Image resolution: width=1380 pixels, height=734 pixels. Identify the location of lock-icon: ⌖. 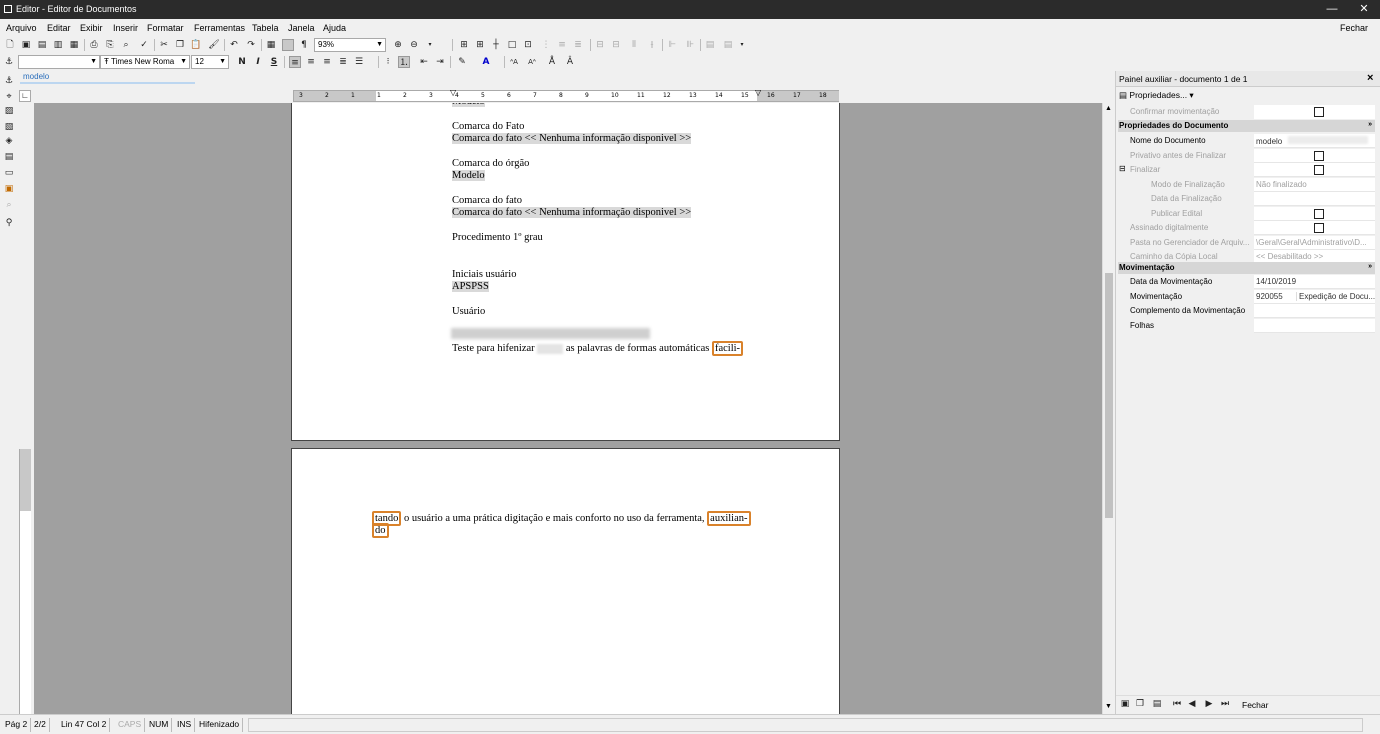
(9, 97).